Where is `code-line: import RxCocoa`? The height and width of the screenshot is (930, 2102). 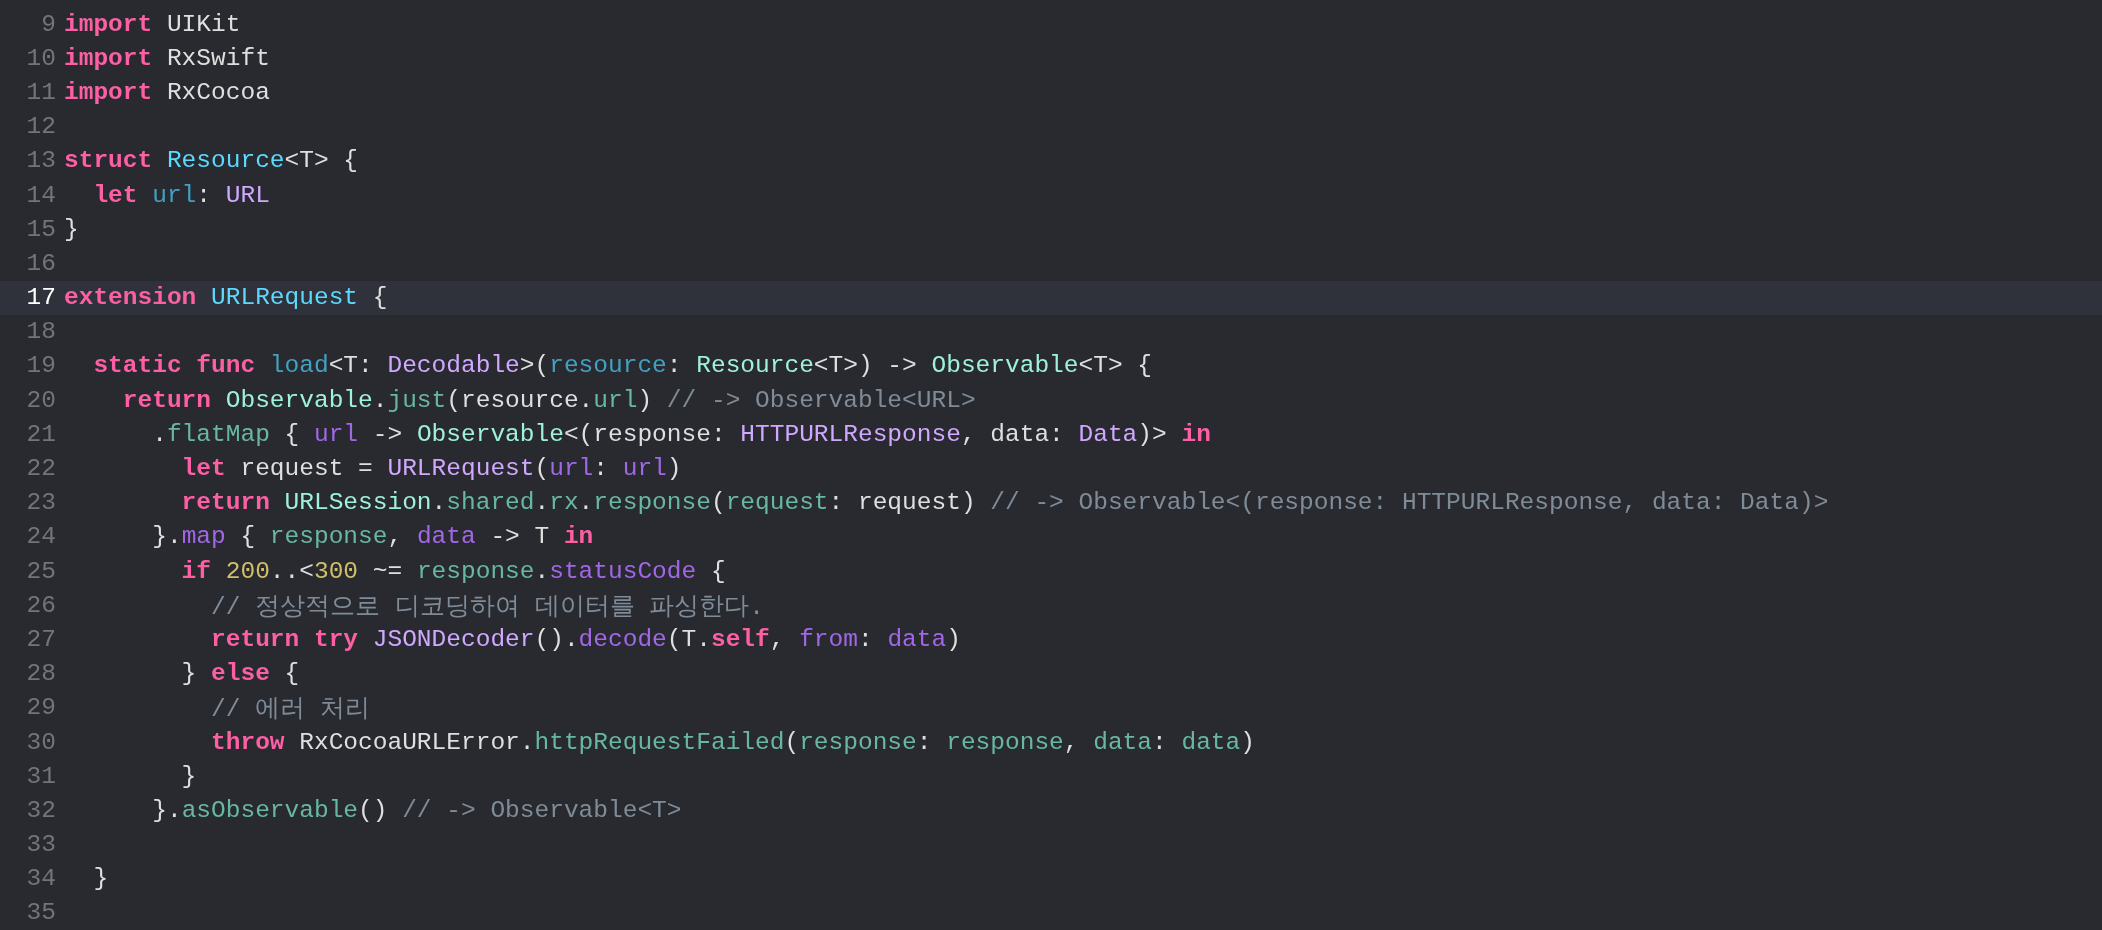
code-line: import RxCocoa is located at coordinates (167, 92).